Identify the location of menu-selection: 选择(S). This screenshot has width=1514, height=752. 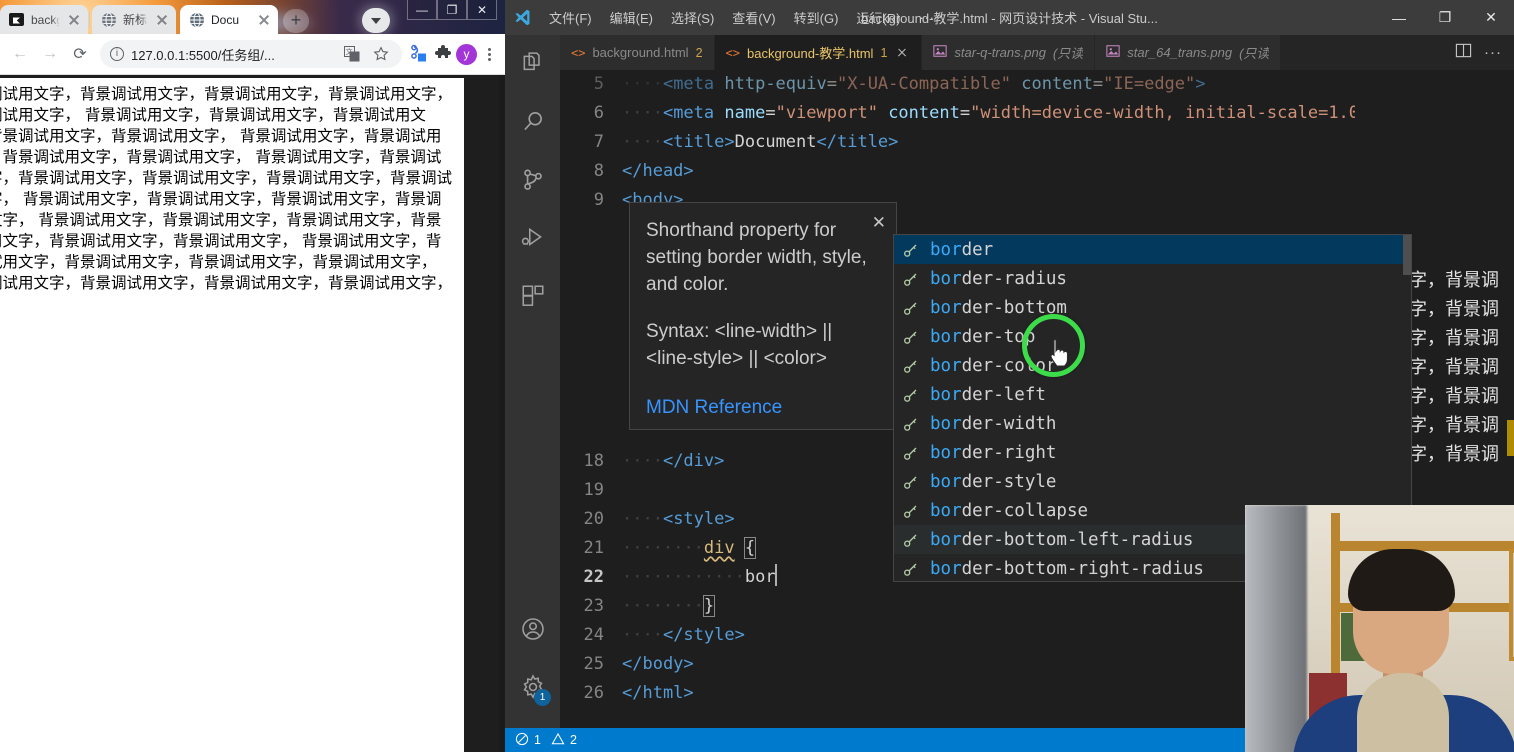
(692, 17).